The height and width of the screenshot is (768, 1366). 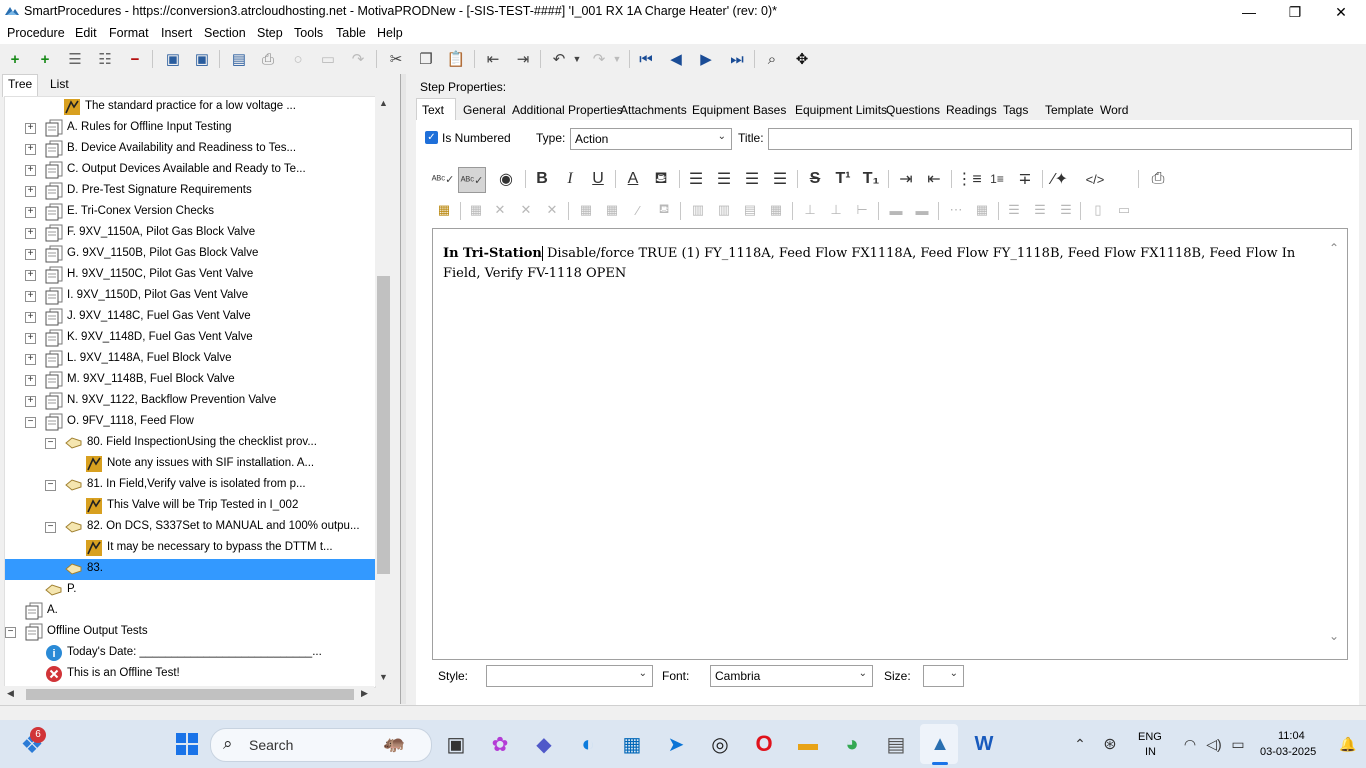 I want to click on title-input, so click(x=1060, y=139).